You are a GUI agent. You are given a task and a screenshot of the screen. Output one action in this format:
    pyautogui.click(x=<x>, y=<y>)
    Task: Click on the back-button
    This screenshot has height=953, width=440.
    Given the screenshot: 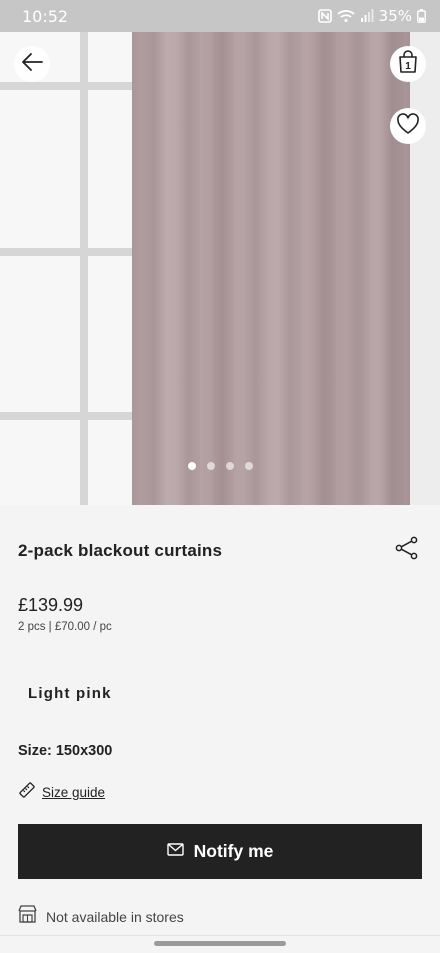 What is the action you would take?
    pyautogui.click(x=32, y=64)
    